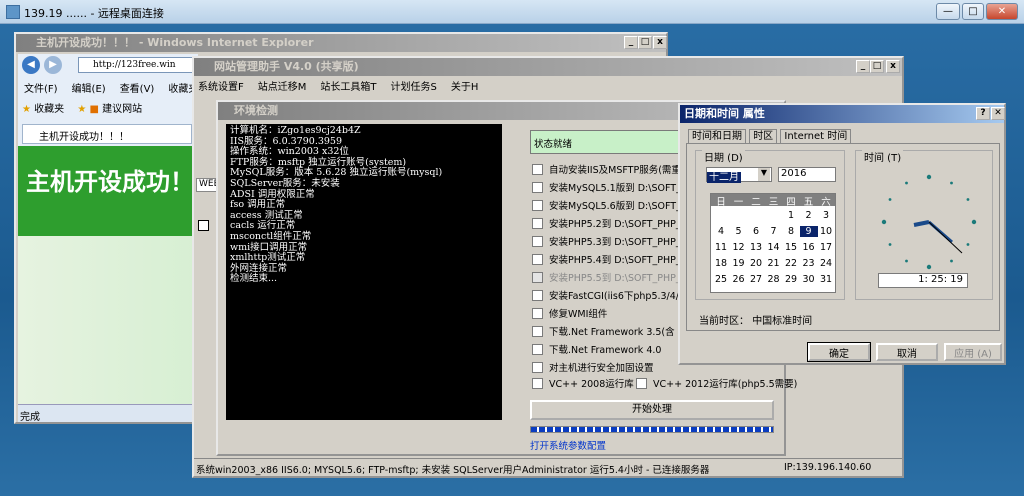 The height and width of the screenshot is (496, 1024). What do you see at coordinates (465, 87) in the screenshot?
I see `menu-about: 关于H` at bounding box center [465, 87].